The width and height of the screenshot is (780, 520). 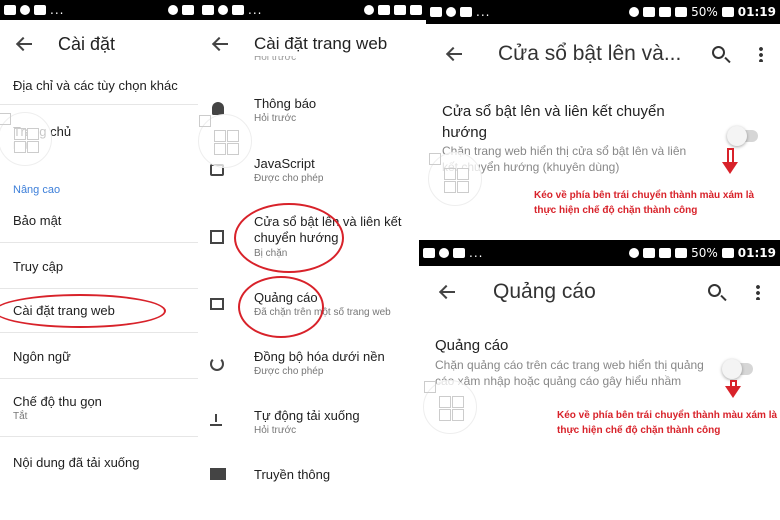 I want to click on settings-item-language: Ngôn ngữ, so click(x=99, y=356).